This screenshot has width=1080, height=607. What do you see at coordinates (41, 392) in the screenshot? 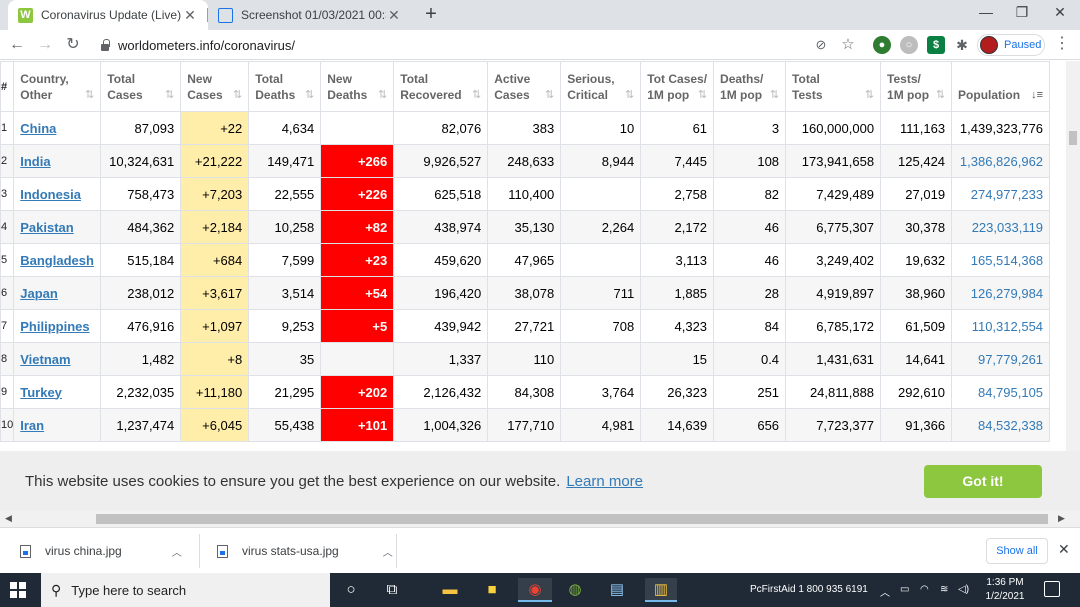
I see `country-link: Turkey` at bounding box center [41, 392].